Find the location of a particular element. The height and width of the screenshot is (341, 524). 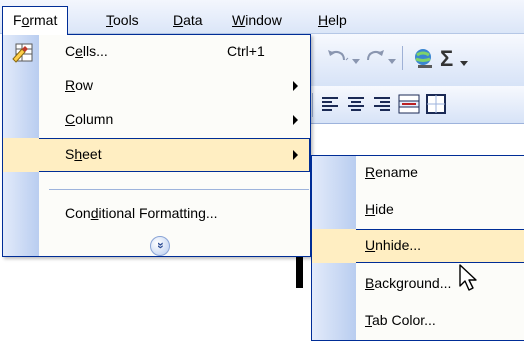

menu-data: Data is located at coordinates (188, 20).